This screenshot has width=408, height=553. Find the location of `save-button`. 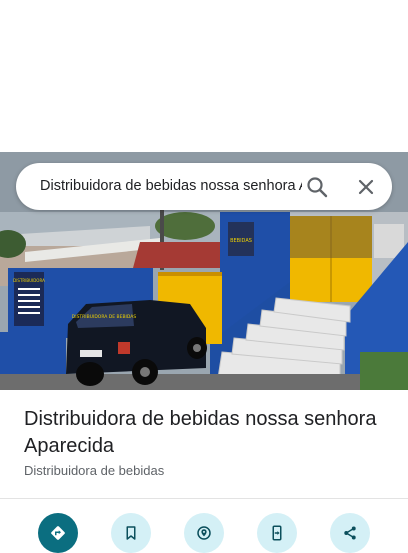

save-button is located at coordinates (131, 533).